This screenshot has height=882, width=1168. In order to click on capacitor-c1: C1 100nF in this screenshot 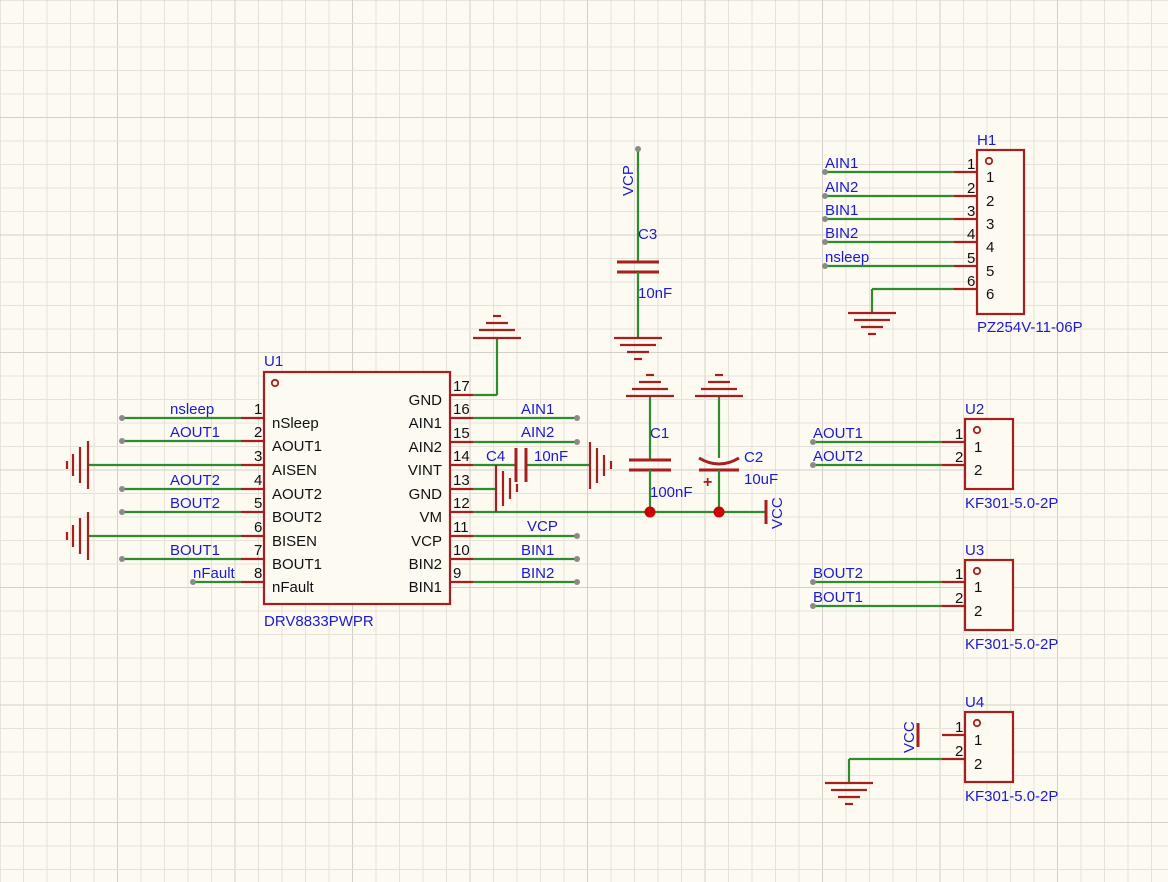, I will do `click(661, 454)`.